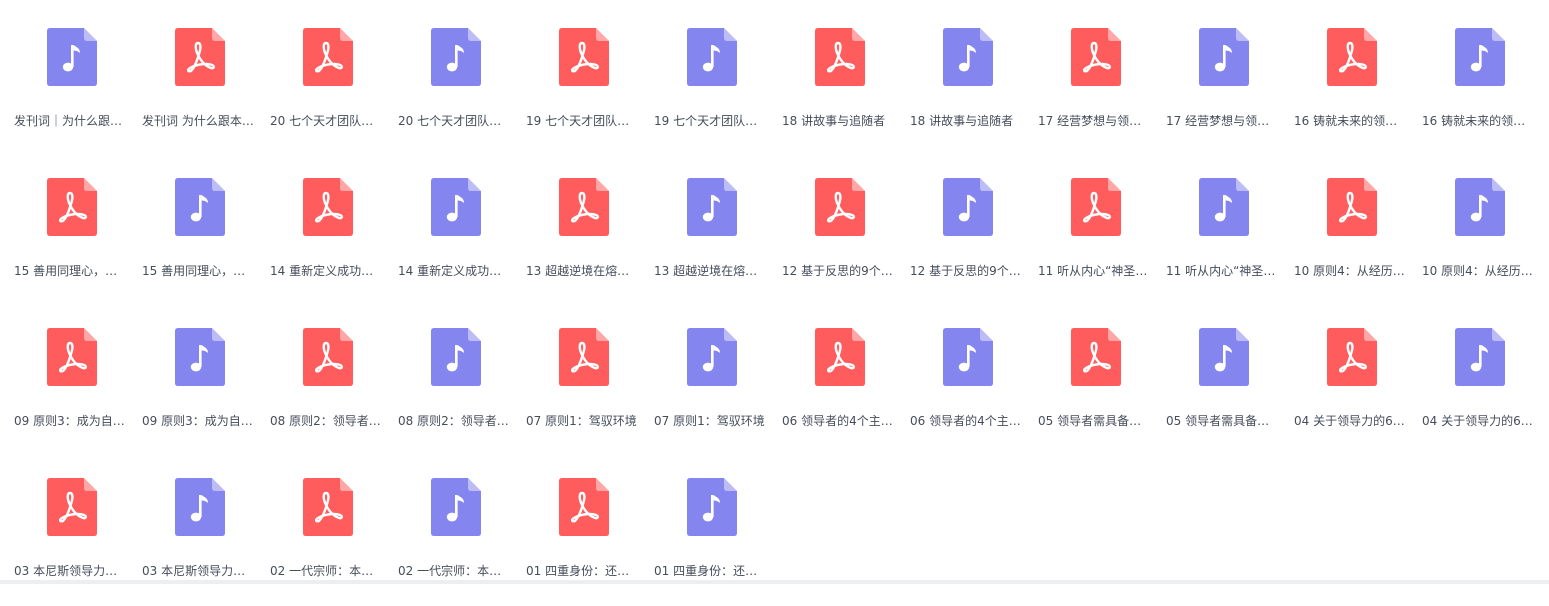  Describe the element at coordinates (1222, 92) in the screenshot. I see `audio-file-item: 17 经营梦想与领导团队` at that location.